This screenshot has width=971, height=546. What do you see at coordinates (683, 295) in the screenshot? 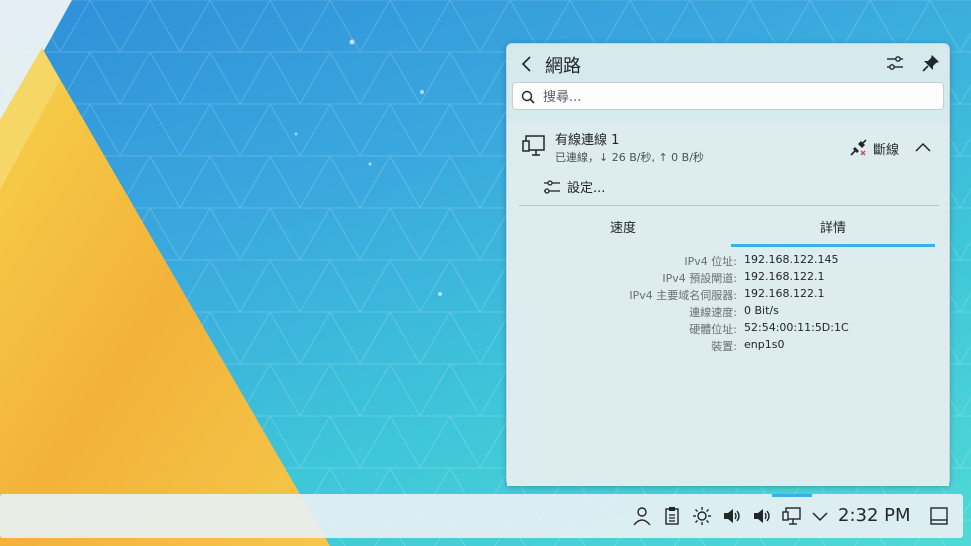
I see `detail-label: IPv4 主要域名伺服器:` at bounding box center [683, 295].